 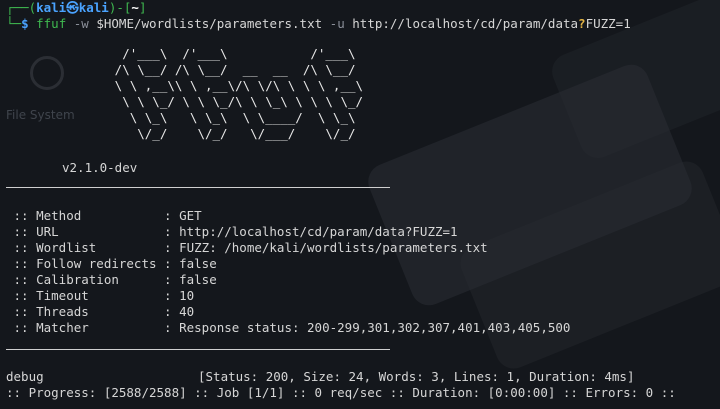 I want to click on config-key: :: Wordlist, so click(x=85, y=247).